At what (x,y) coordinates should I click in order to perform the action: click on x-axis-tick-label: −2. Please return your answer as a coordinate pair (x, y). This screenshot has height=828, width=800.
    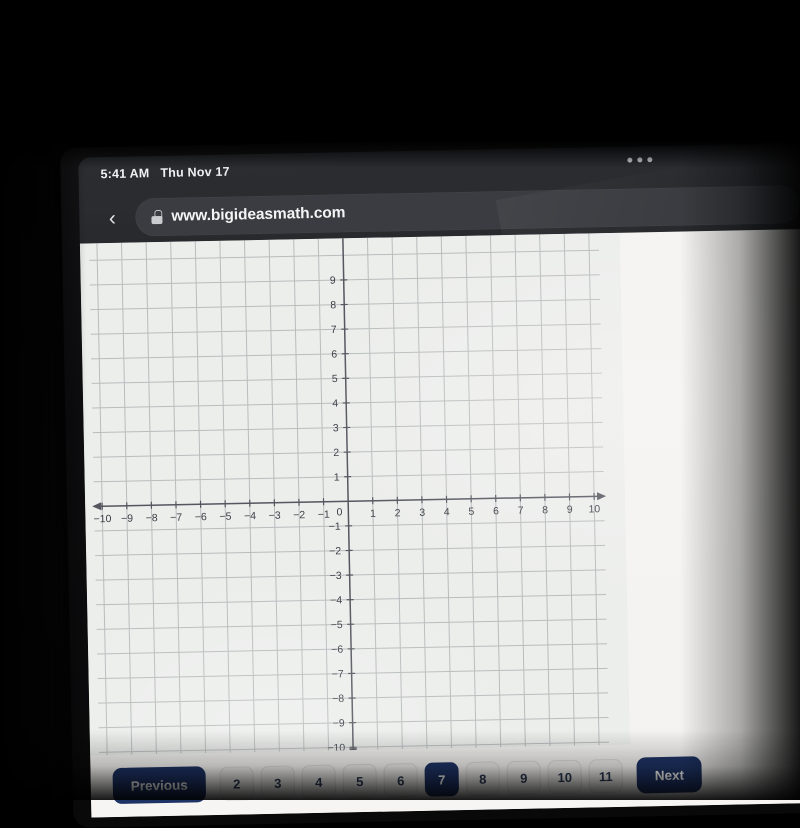
    Looking at the image, I should click on (299, 515).